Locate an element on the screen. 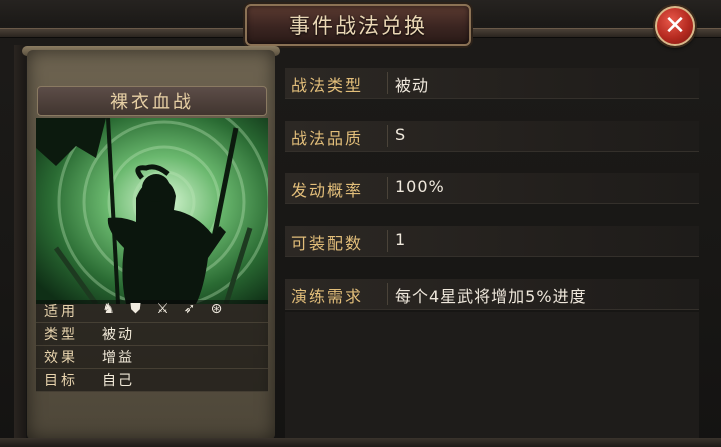 The image size is (721, 447). close-icon: ✕ is located at coordinates (675, 26).